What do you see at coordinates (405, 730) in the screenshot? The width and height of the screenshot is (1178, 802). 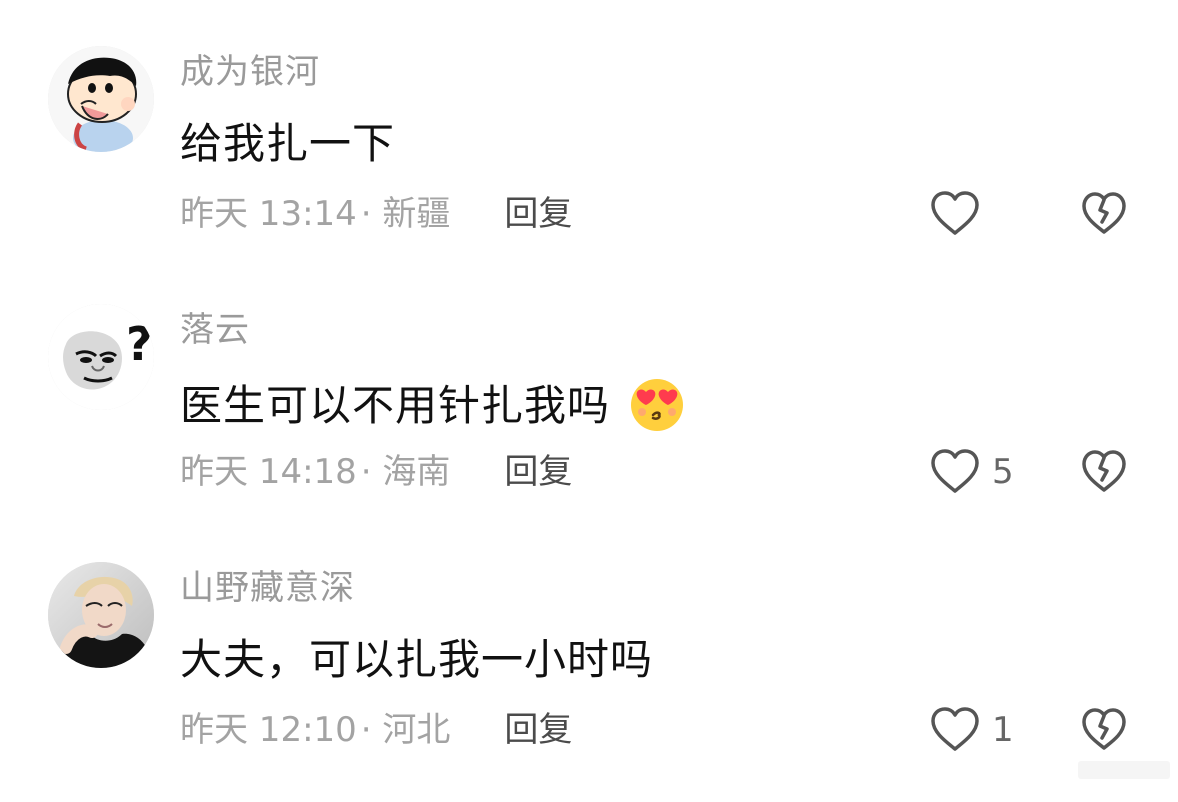 I see `comment-location: · 河北` at bounding box center [405, 730].